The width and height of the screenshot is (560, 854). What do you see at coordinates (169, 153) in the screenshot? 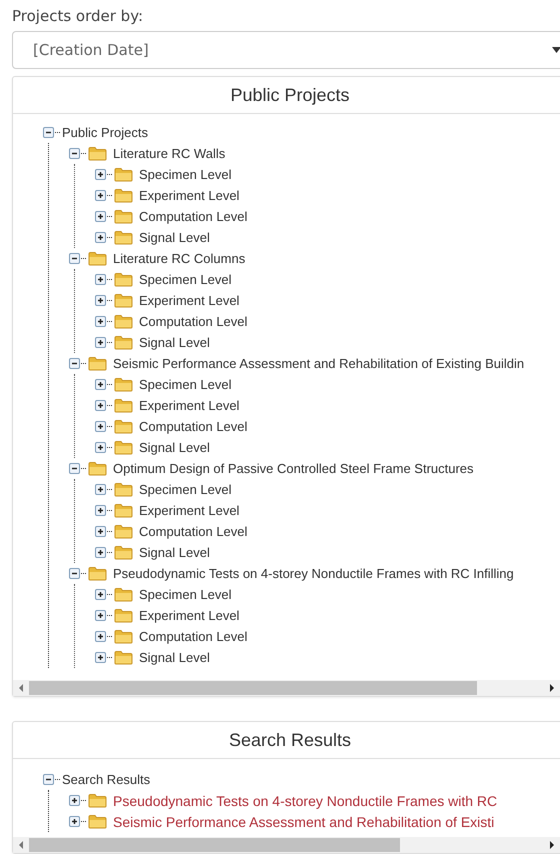
I see `tree-node-label: Literature RC Walls` at bounding box center [169, 153].